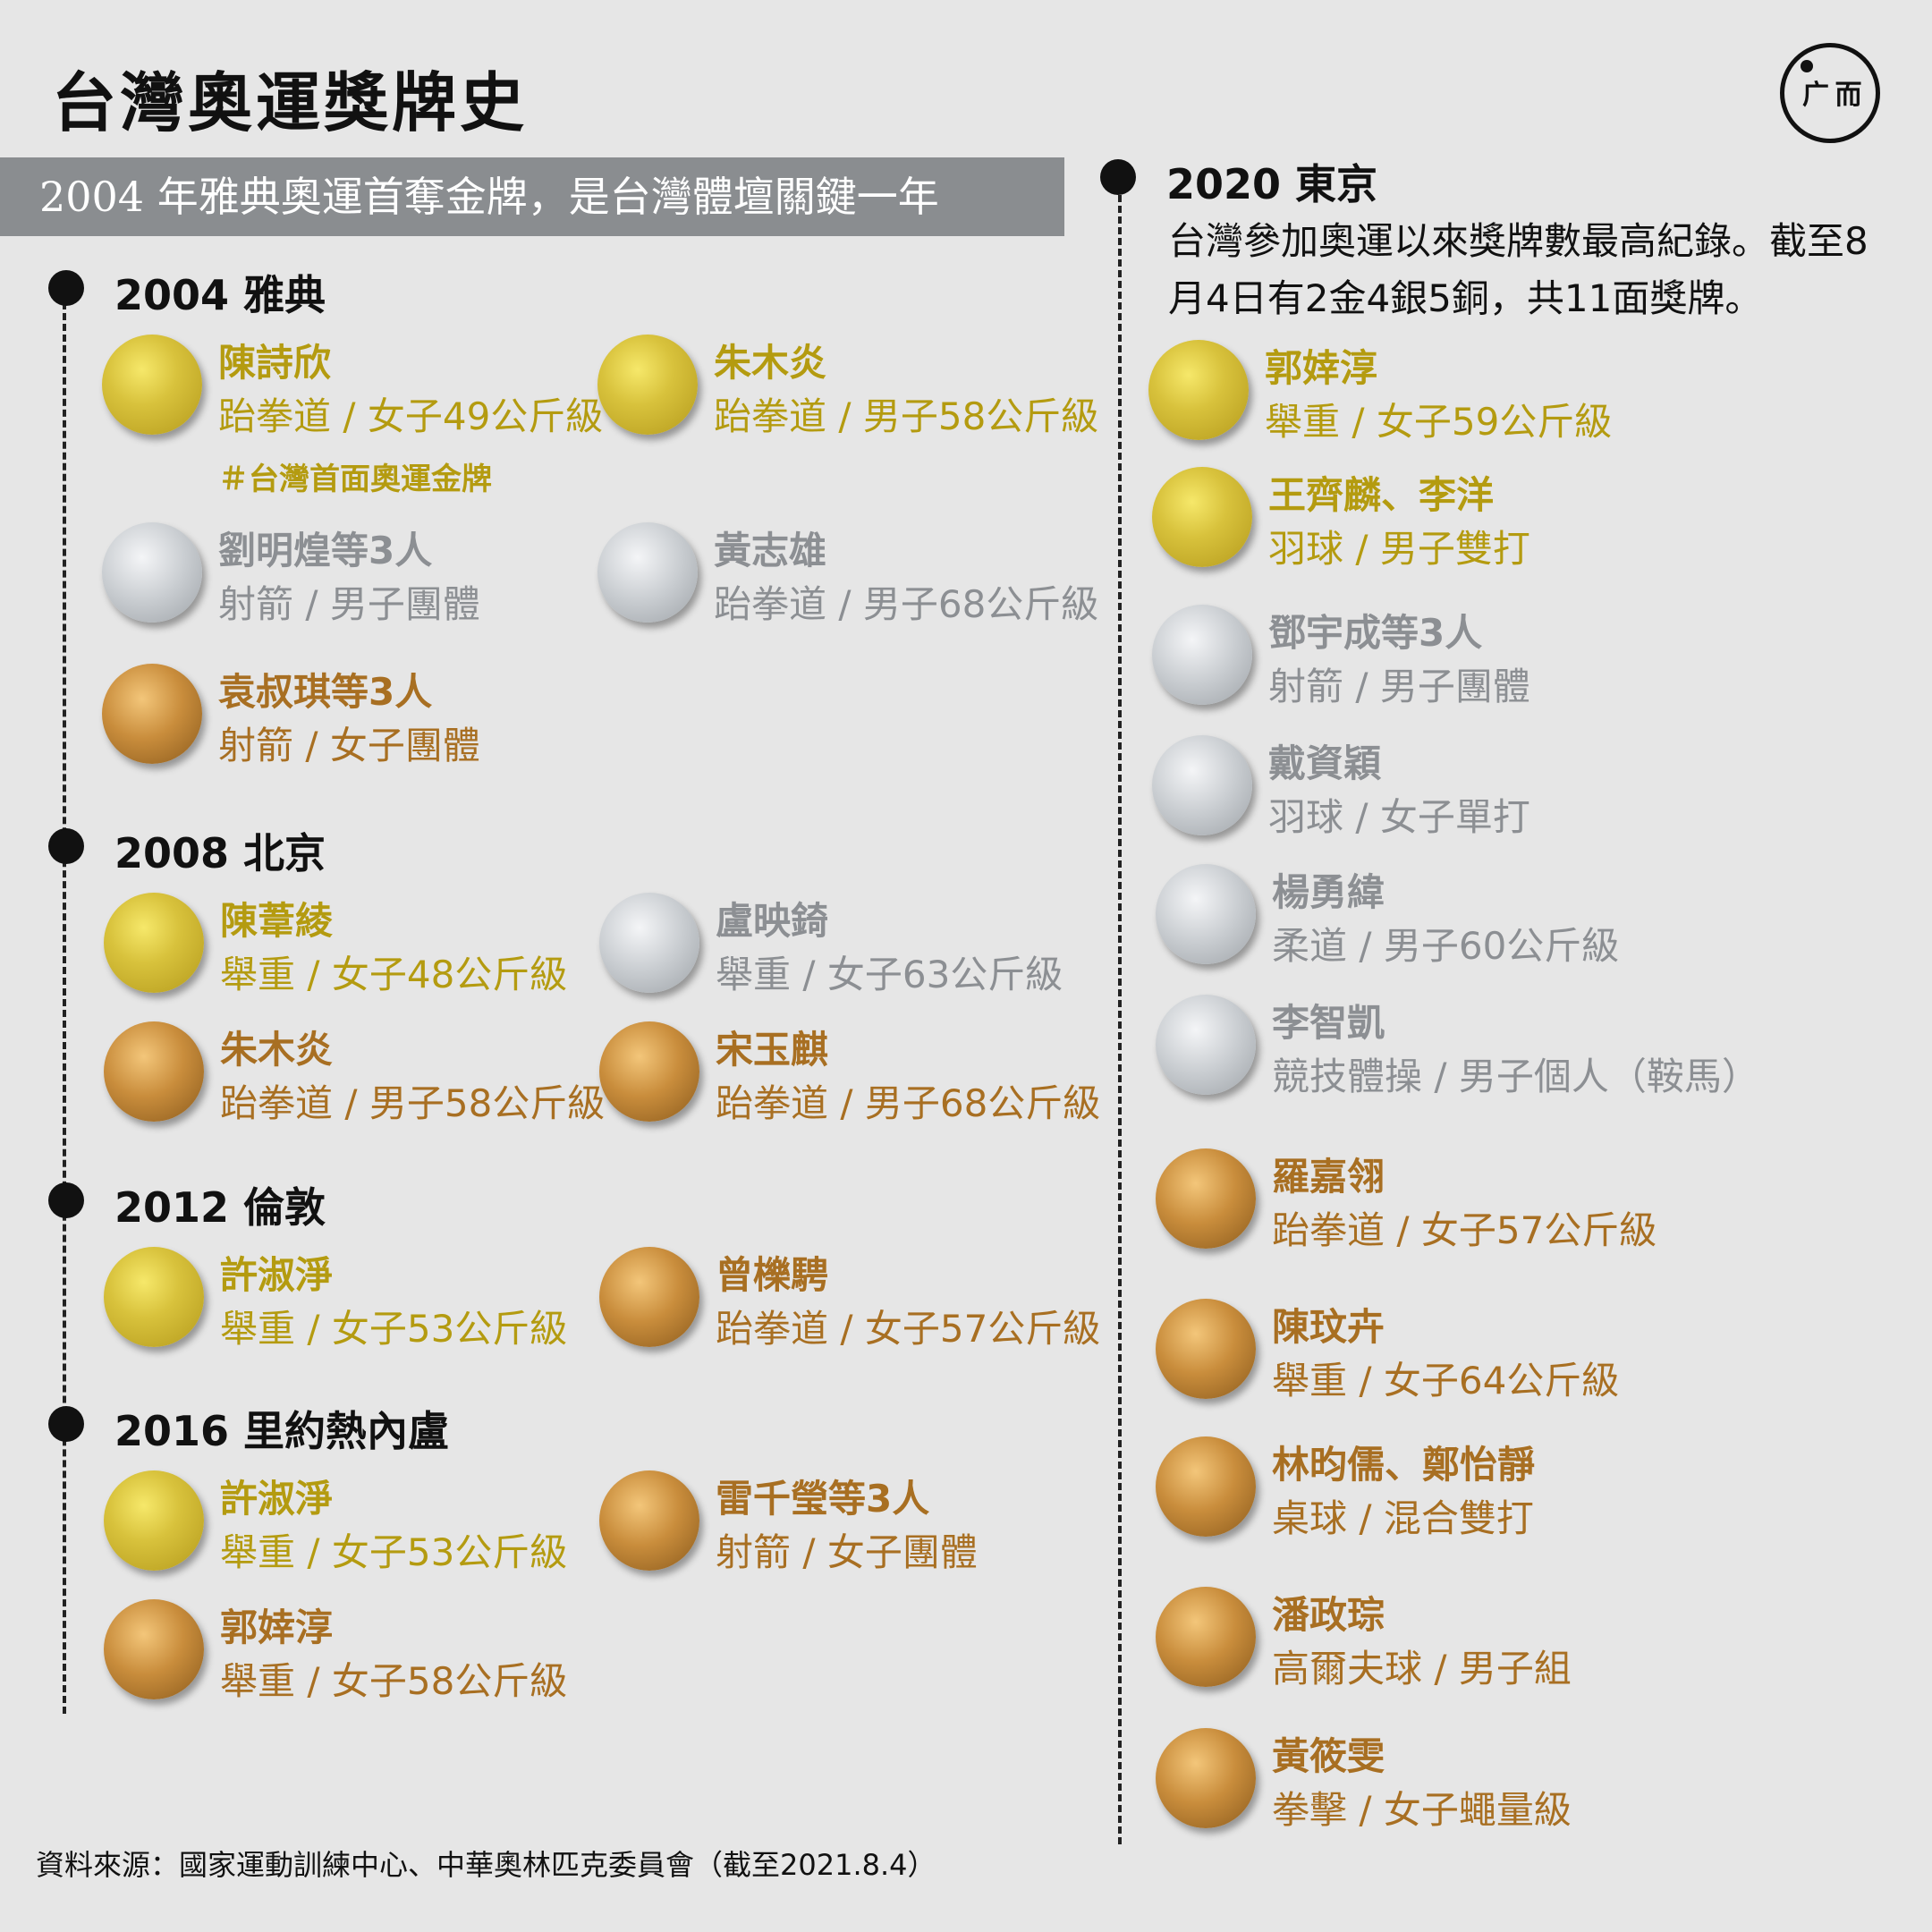 This screenshot has width=1932, height=1932. What do you see at coordinates (290, 102) in the screenshot?
I see `page-title: 台灣奧運獎牌史` at bounding box center [290, 102].